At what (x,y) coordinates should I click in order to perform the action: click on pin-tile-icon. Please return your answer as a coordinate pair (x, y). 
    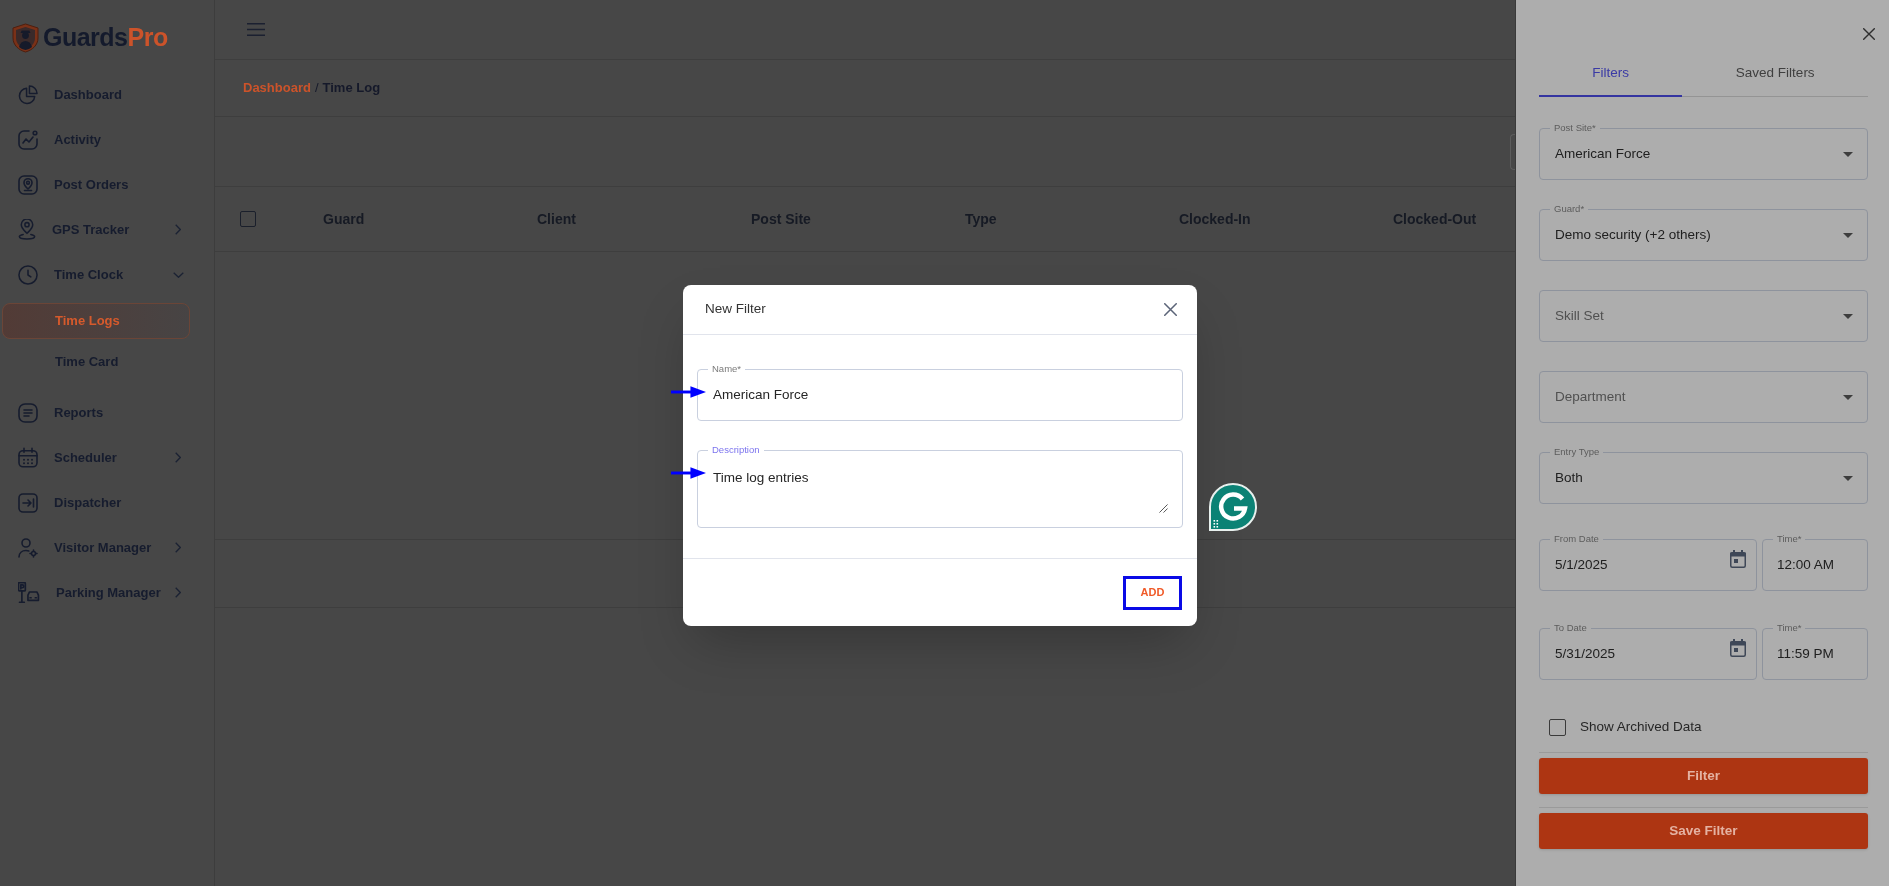
    Looking at the image, I should click on (28, 184).